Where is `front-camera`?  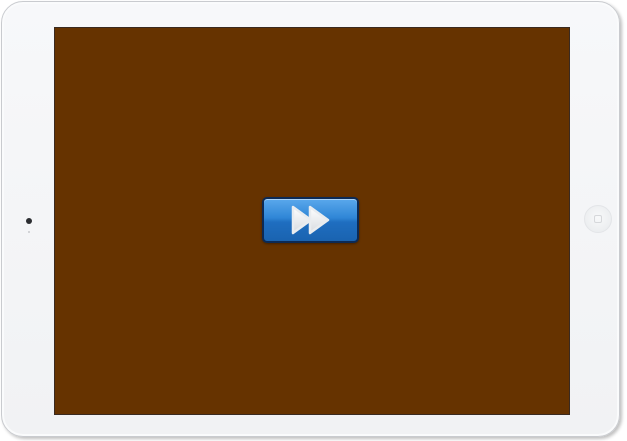
front-camera is located at coordinates (29, 221).